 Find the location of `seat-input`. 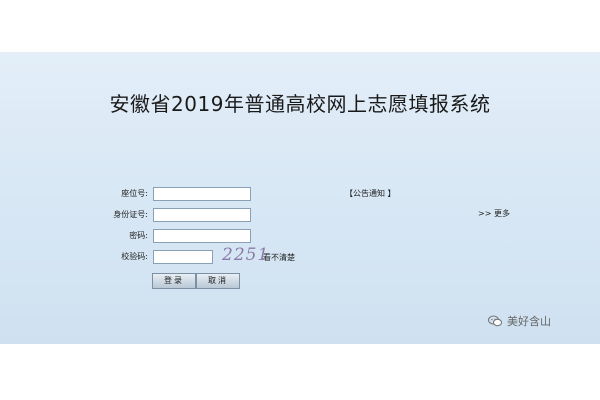

seat-input is located at coordinates (202, 194).